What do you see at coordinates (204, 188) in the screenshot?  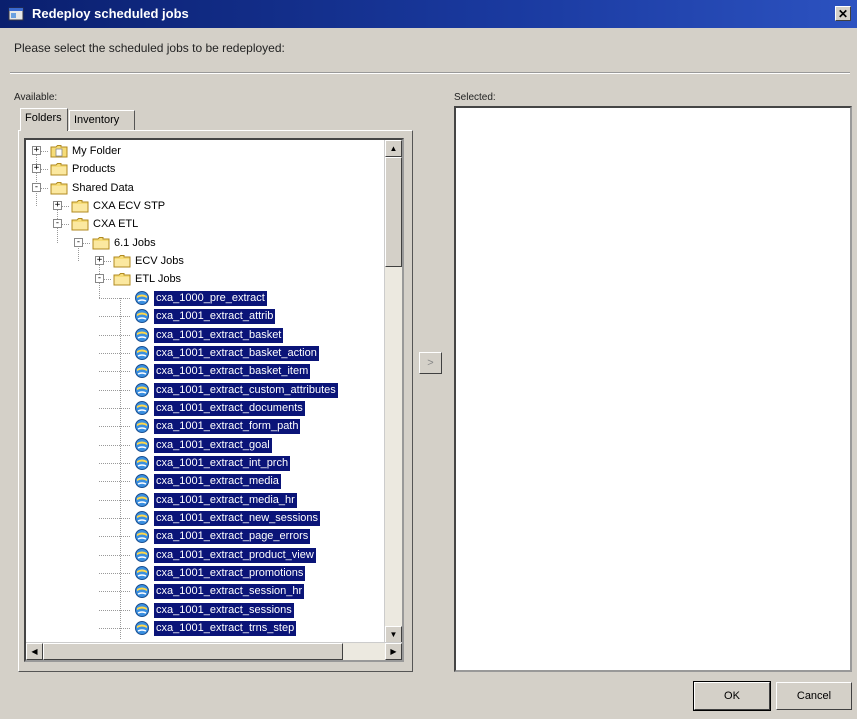 I see `tree-item-folder: - Shared Data` at bounding box center [204, 188].